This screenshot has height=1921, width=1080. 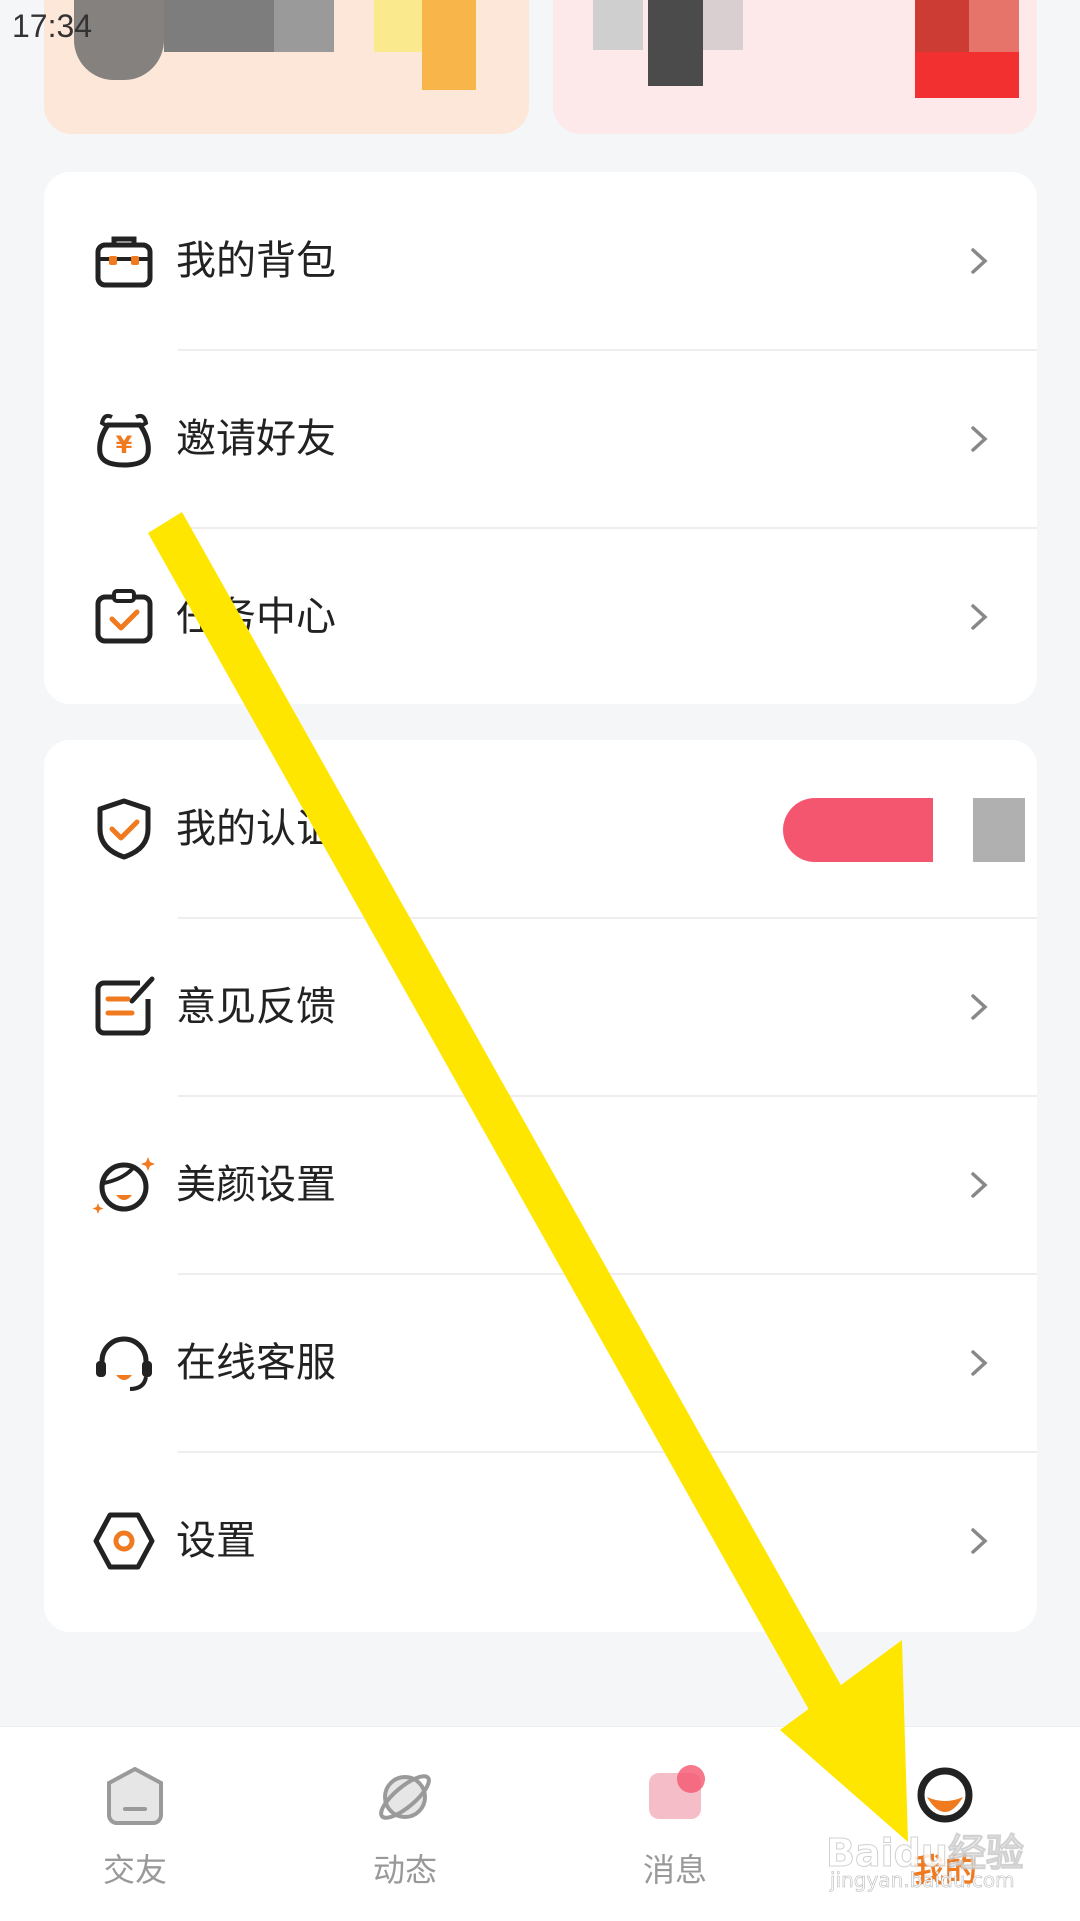 What do you see at coordinates (52, 26) in the screenshot?
I see `status-time: 17:34` at bounding box center [52, 26].